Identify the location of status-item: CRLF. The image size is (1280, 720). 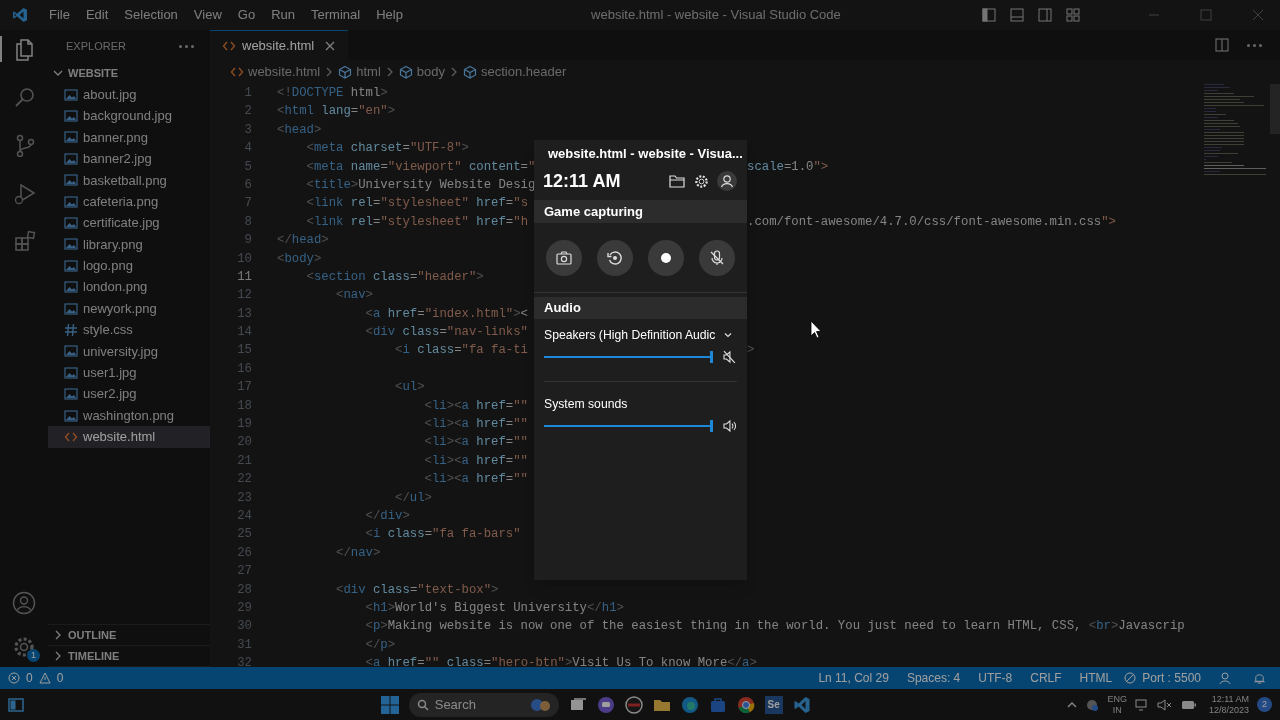
(1046, 678).